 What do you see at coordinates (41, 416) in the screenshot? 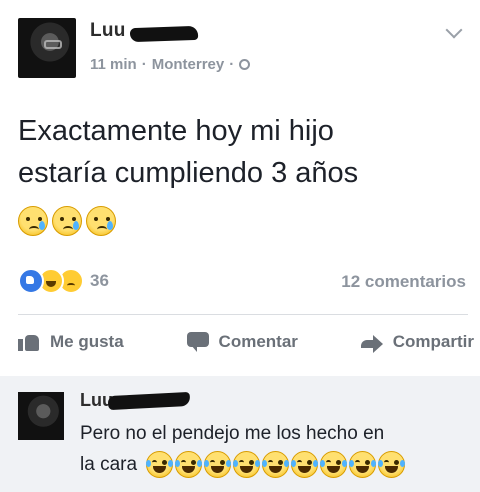
I see `commenter-avatar` at bounding box center [41, 416].